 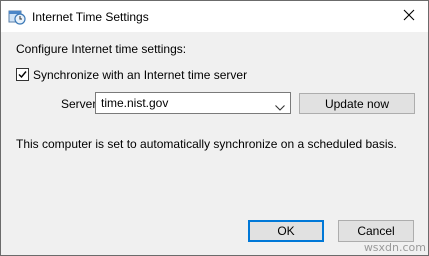 I want to click on config-label: Configure Internet time settings:, so click(x=101, y=49).